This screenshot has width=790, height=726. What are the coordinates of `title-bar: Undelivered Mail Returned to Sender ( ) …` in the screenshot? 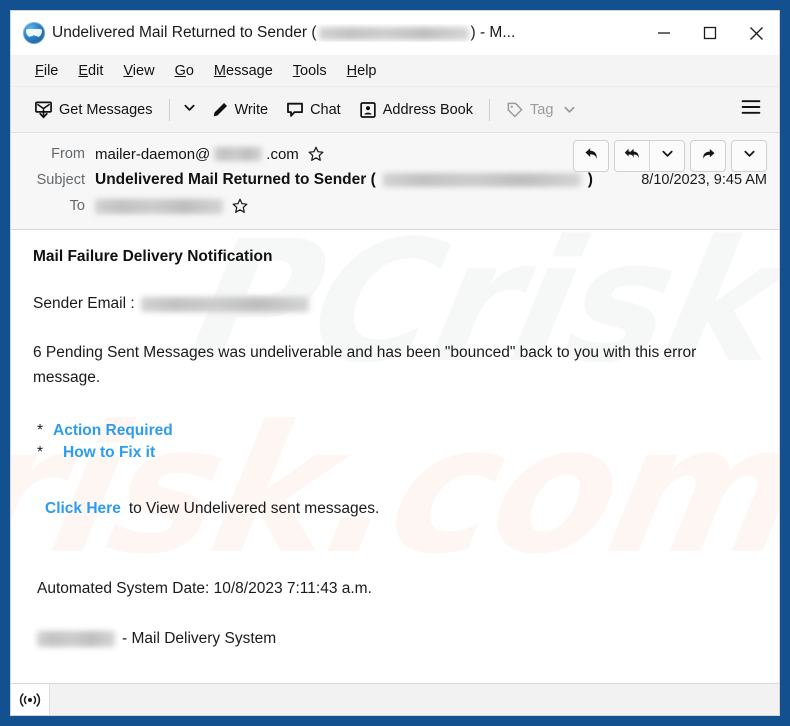 It's located at (395, 33).